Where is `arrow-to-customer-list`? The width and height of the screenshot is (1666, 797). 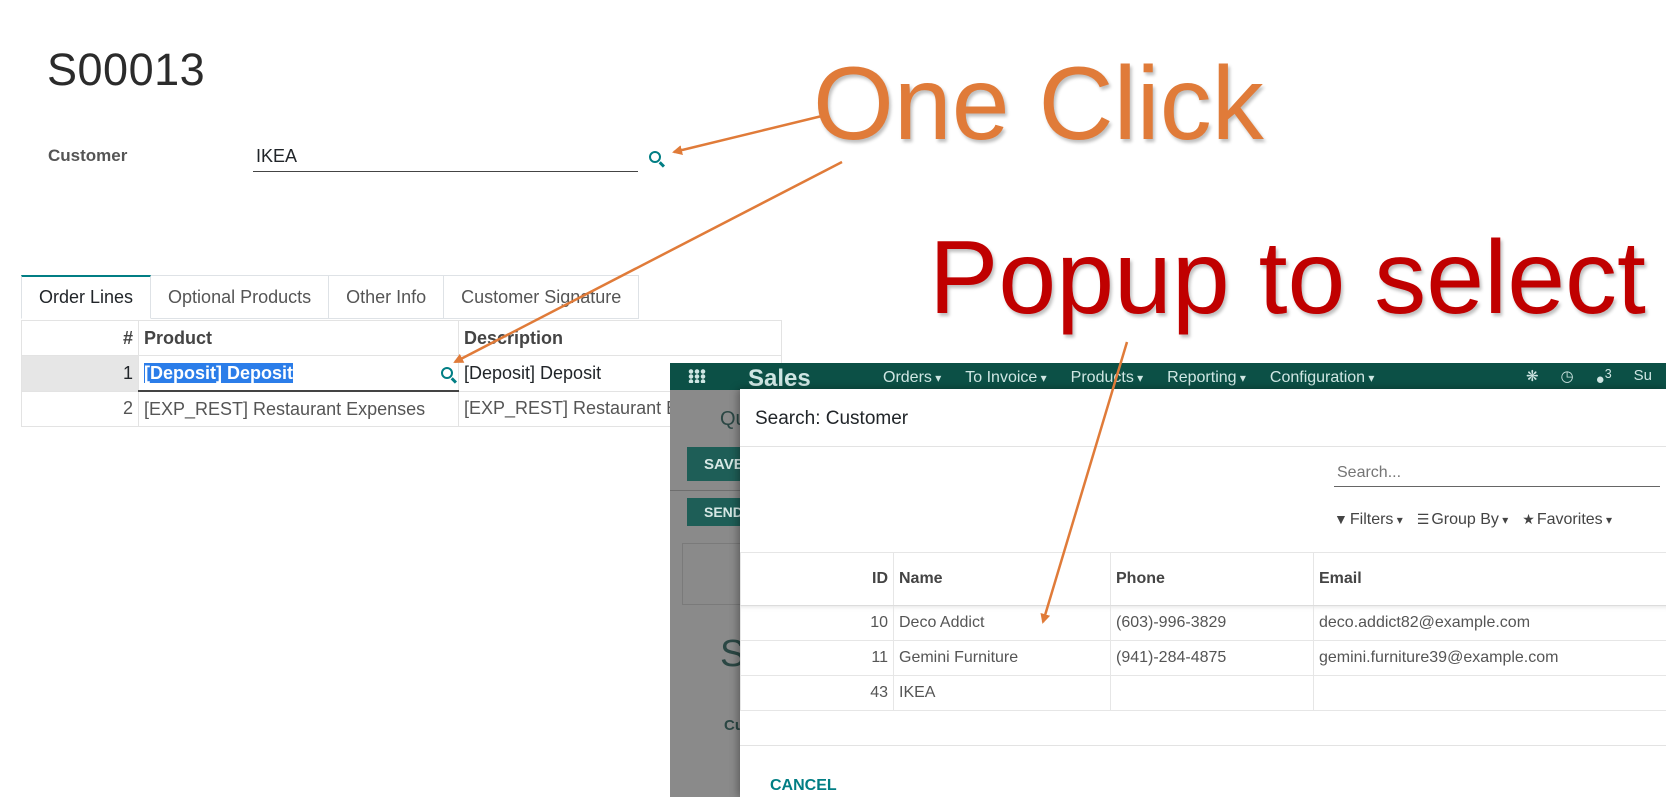
arrow-to-customer-list is located at coordinates (1084, 482).